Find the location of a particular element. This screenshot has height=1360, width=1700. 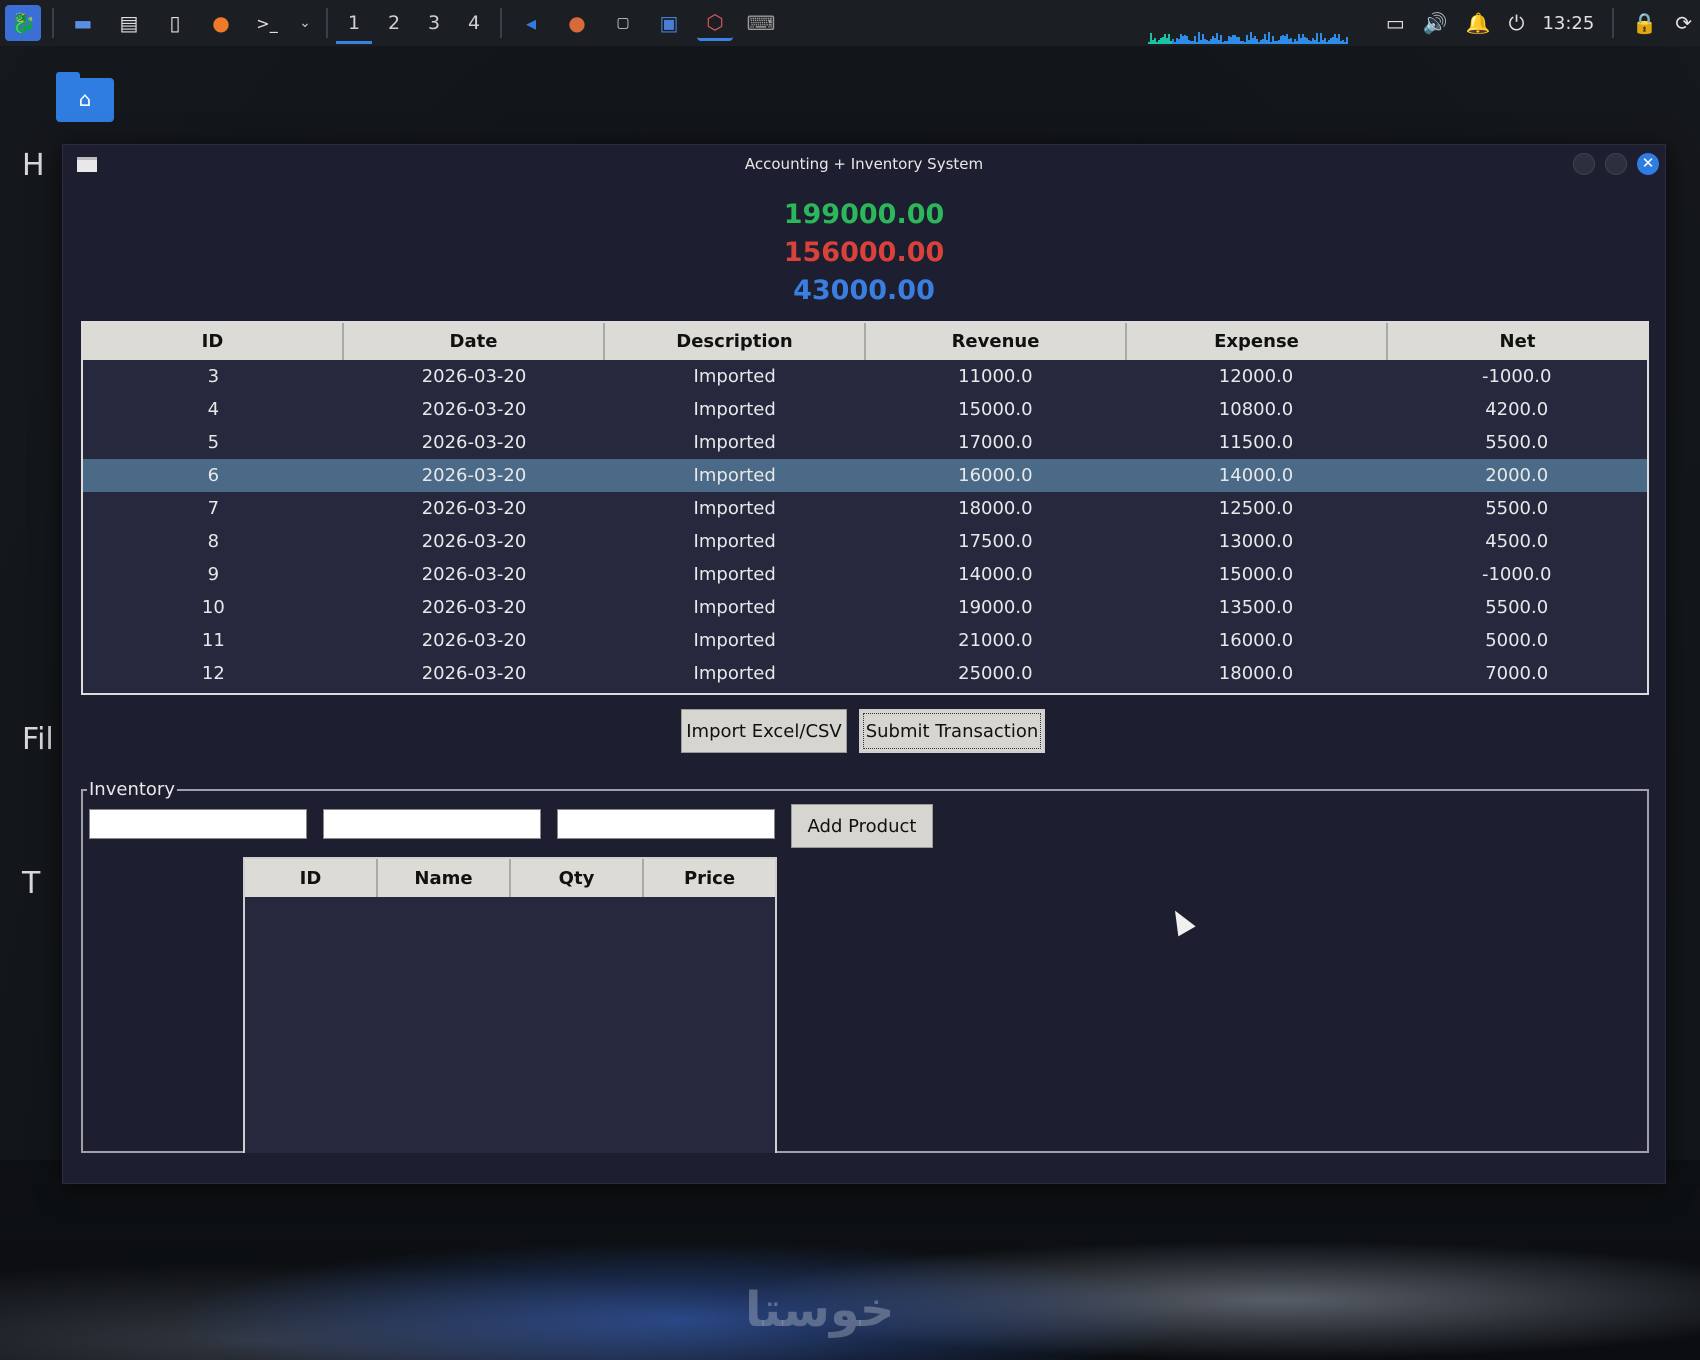

add-product-button: Add Product is located at coordinates (862, 826).